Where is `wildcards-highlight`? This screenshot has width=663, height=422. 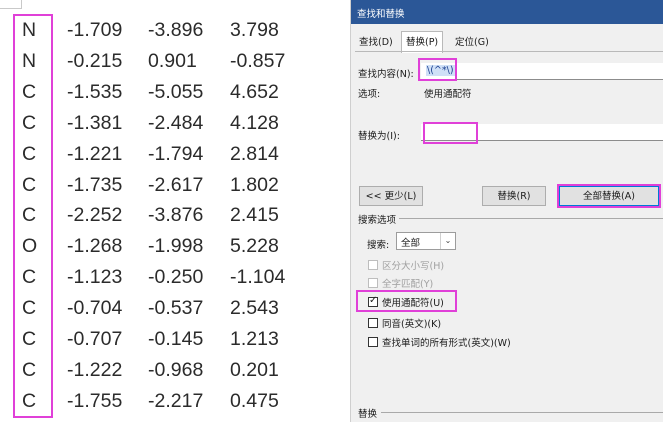 wildcards-highlight is located at coordinates (406, 301).